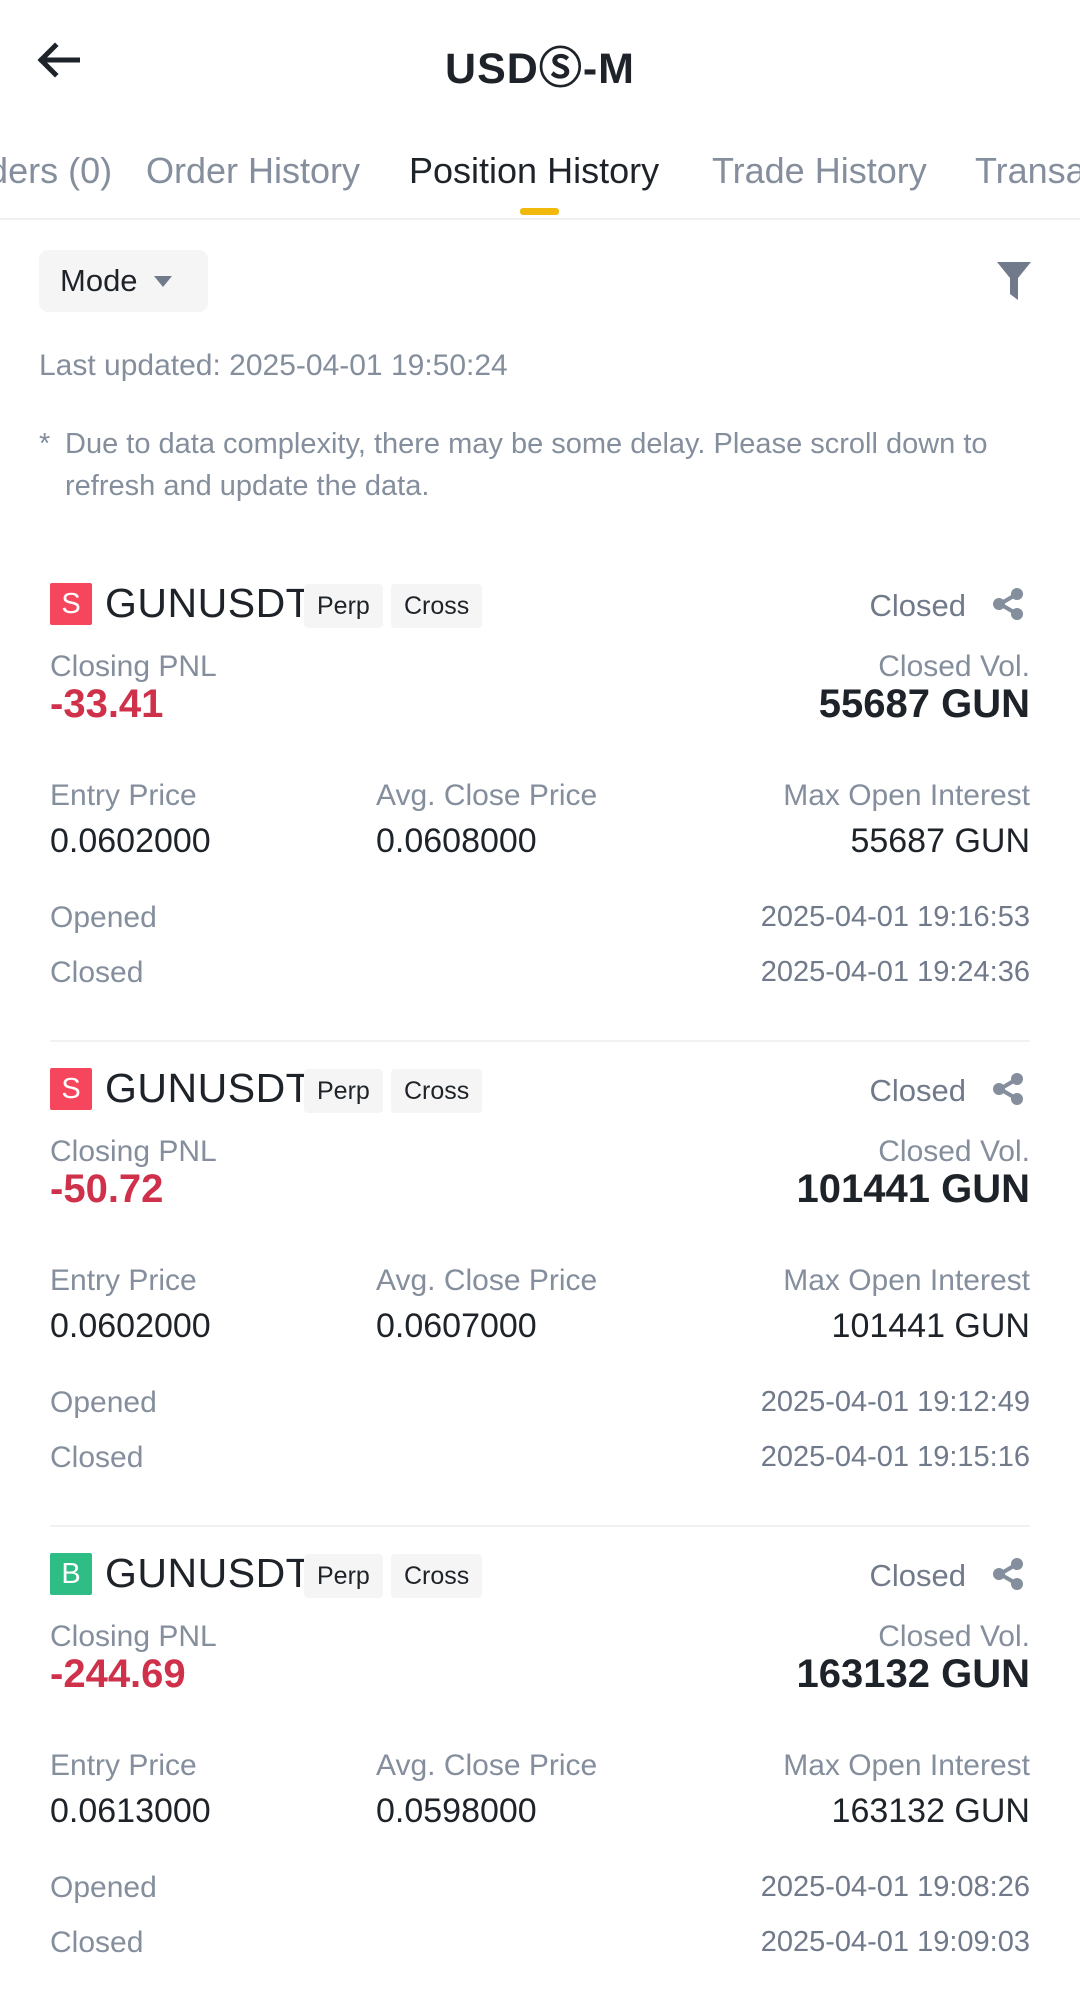 This screenshot has width=1080, height=2008. What do you see at coordinates (819, 171) in the screenshot?
I see `tab-trade-history: Trade History` at bounding box center [819, 171].